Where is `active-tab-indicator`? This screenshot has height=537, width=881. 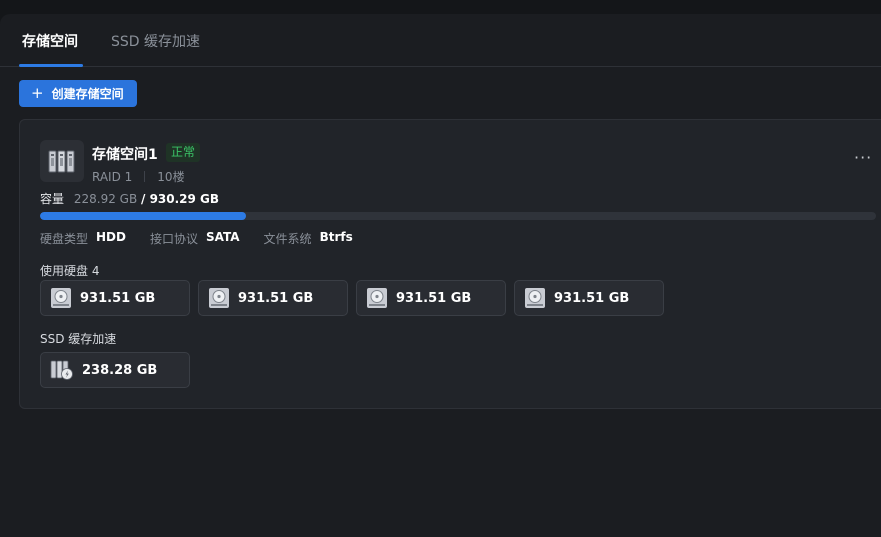 active-tab-indicator is located at coordinates (51, 65).